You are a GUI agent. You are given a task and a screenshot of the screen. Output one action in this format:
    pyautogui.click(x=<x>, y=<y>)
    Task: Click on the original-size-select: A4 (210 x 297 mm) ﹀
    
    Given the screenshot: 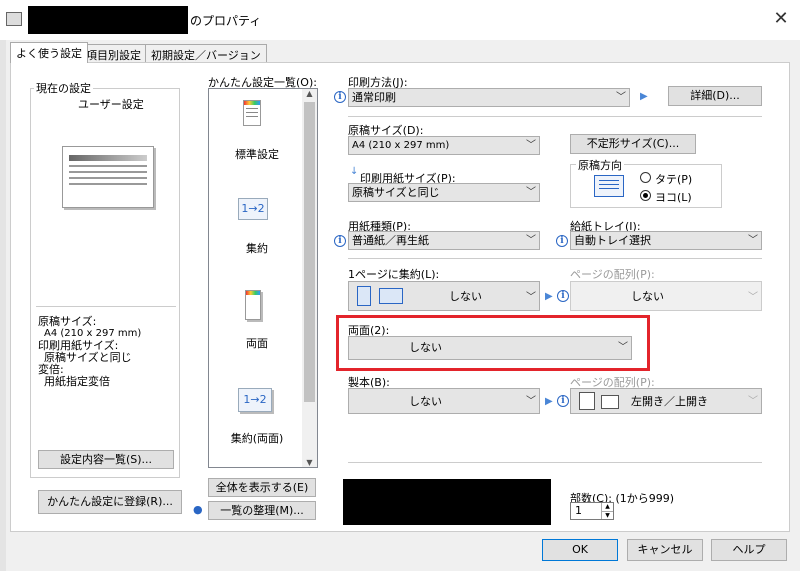 What is the action you would take?
    pyautogui.click(x=444, y=145)
    